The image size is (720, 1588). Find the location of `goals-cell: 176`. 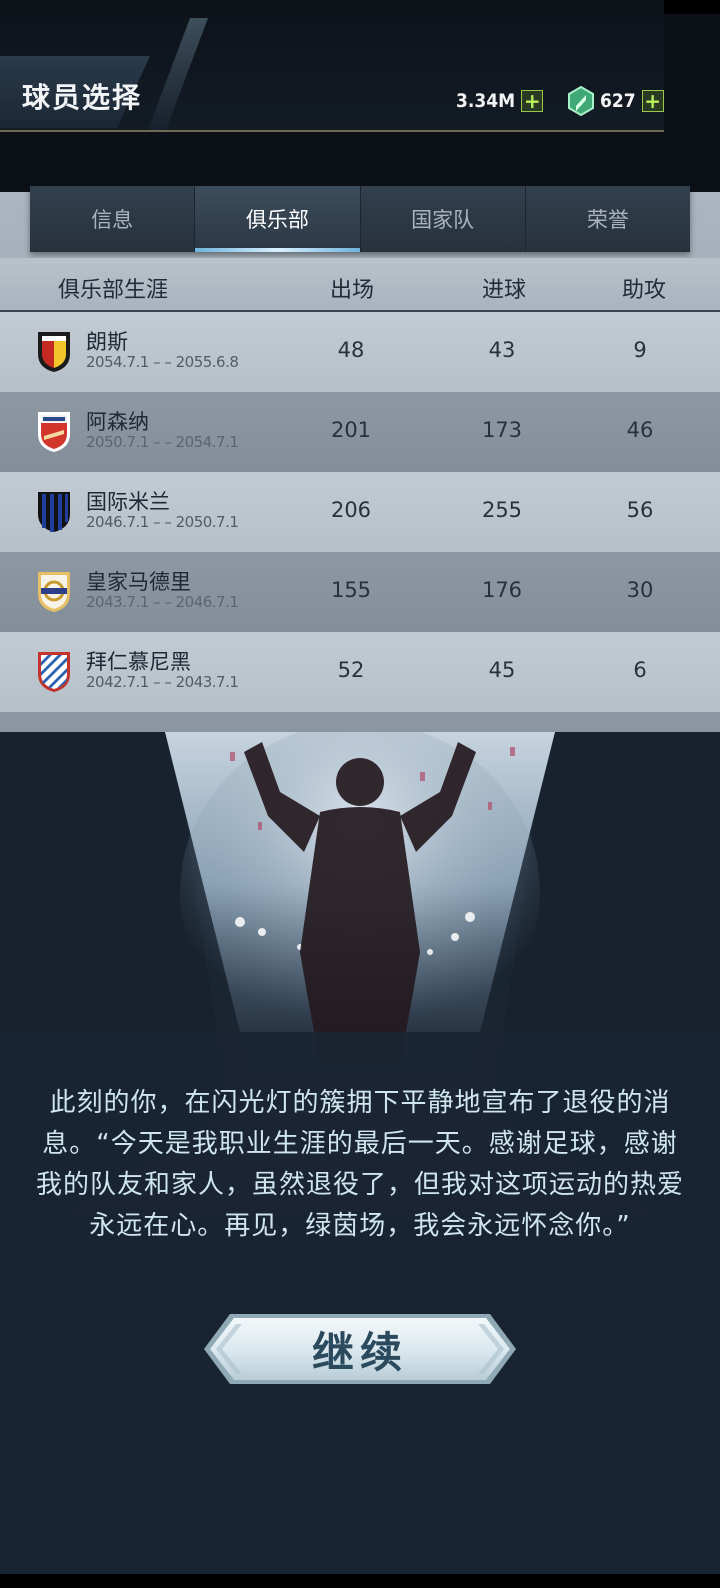

goals-cell: 176 is located at coordinates (502, 590).